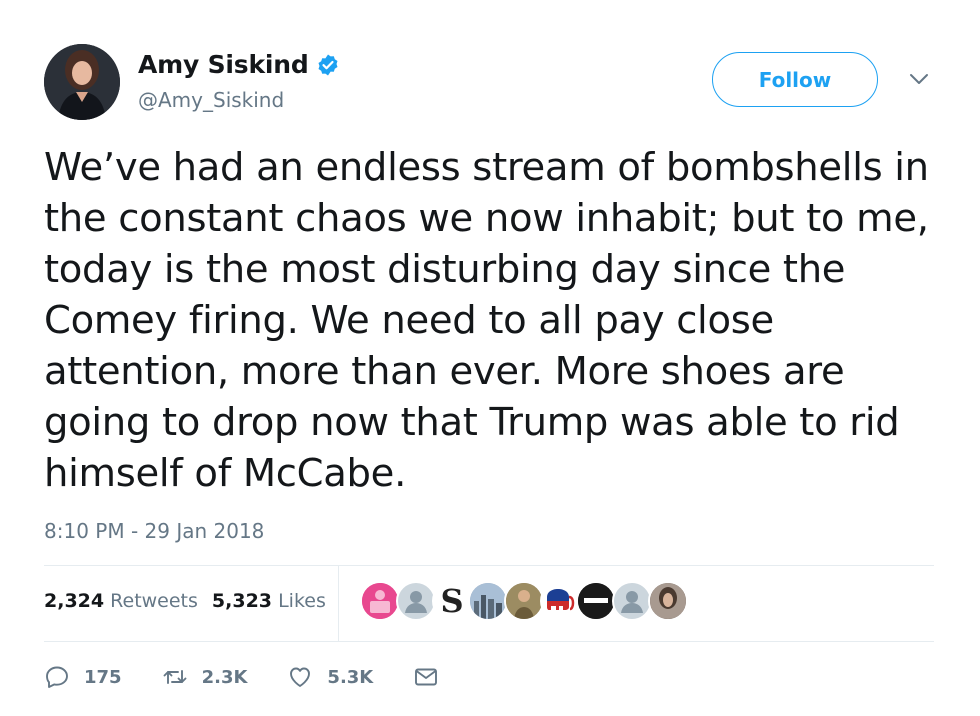 The height and width of the screenshot is (716, 980). I want to click on author-avatar, so click(82, 82).